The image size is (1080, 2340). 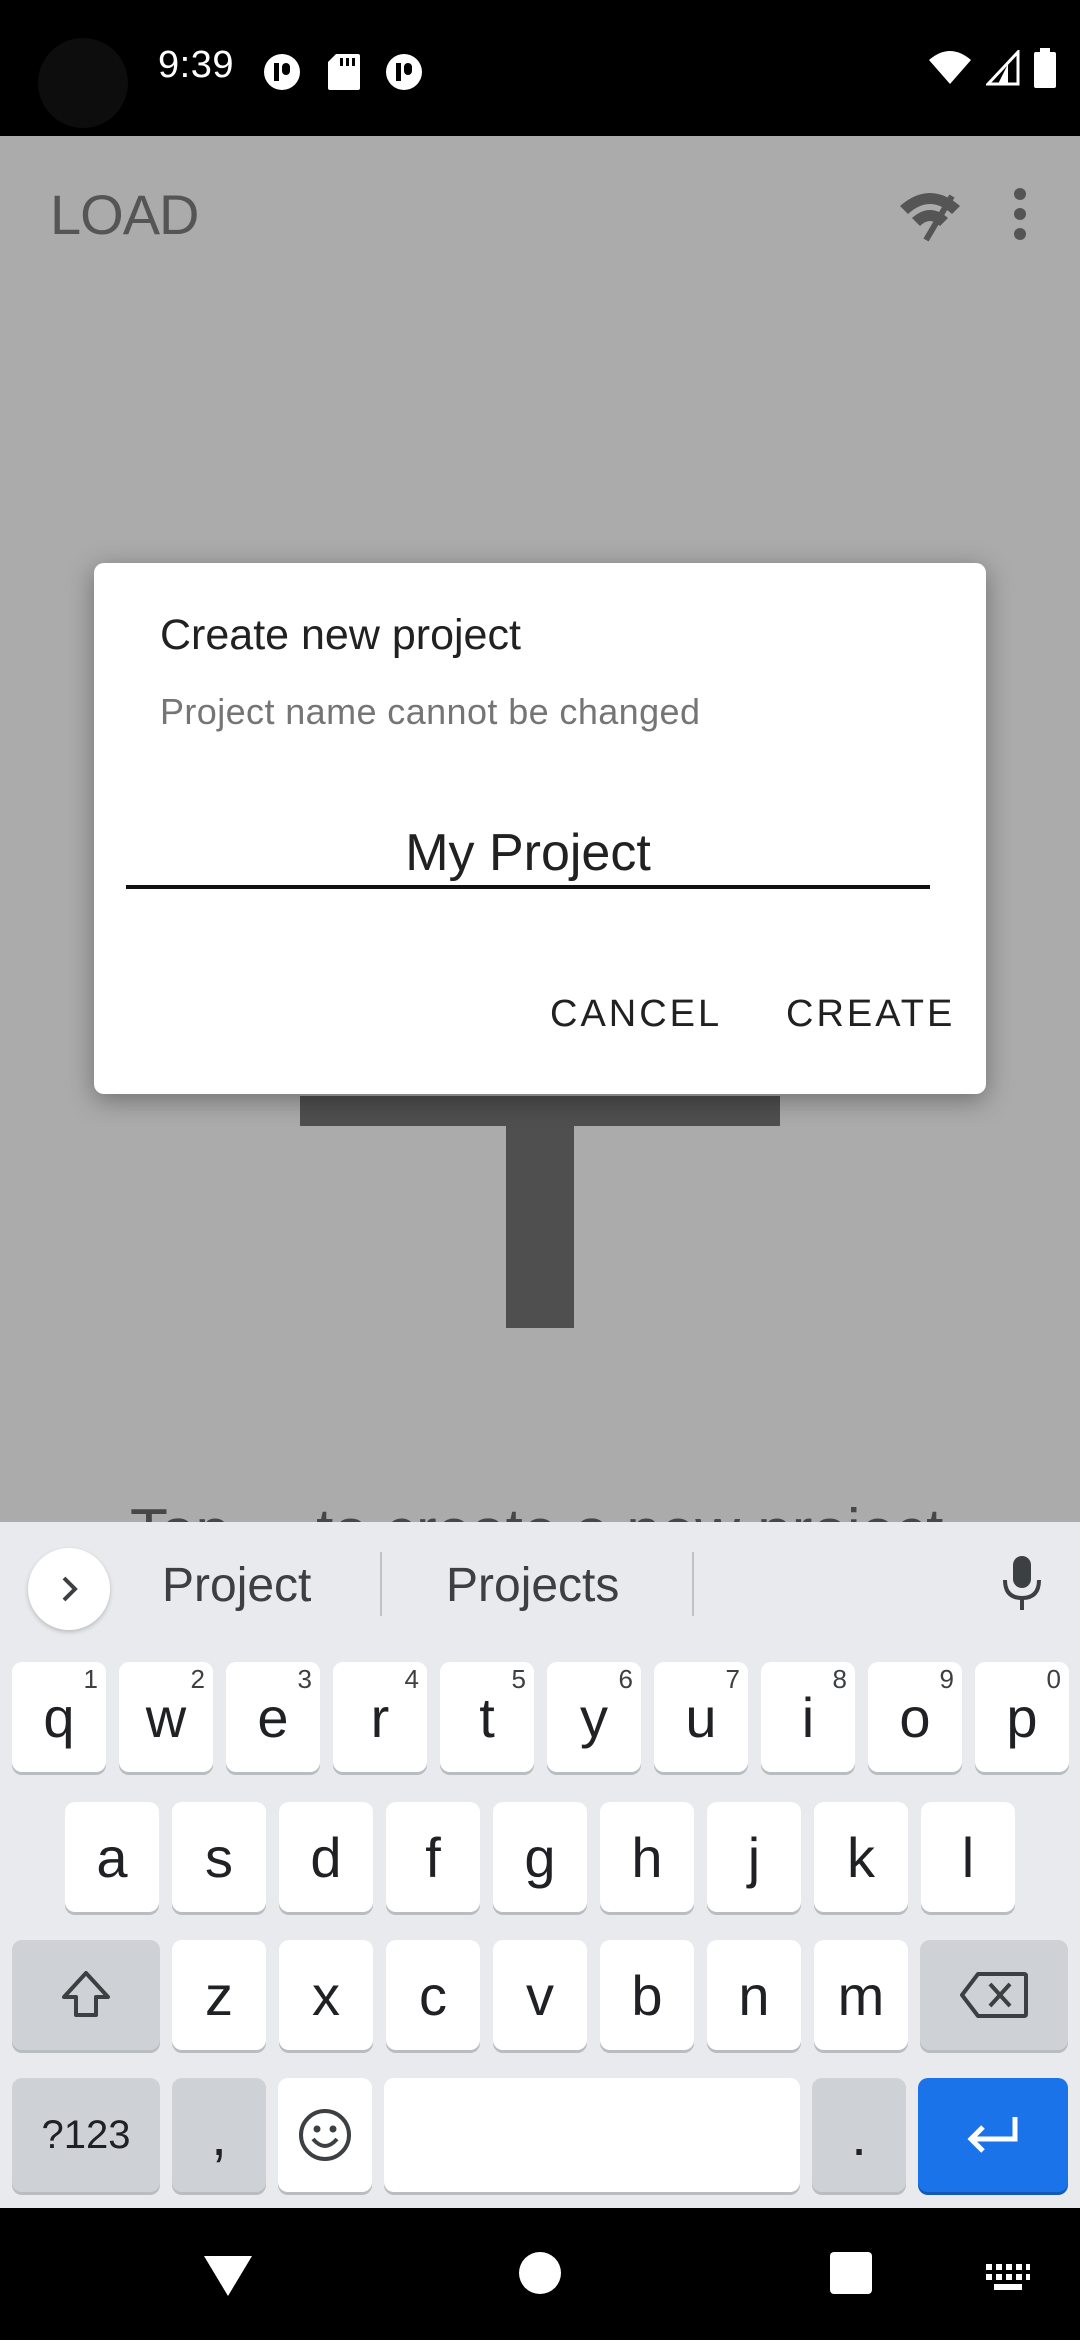 I want to click on dialog-subtitle: Project name cannot be changed, so click(x=430, y=711).